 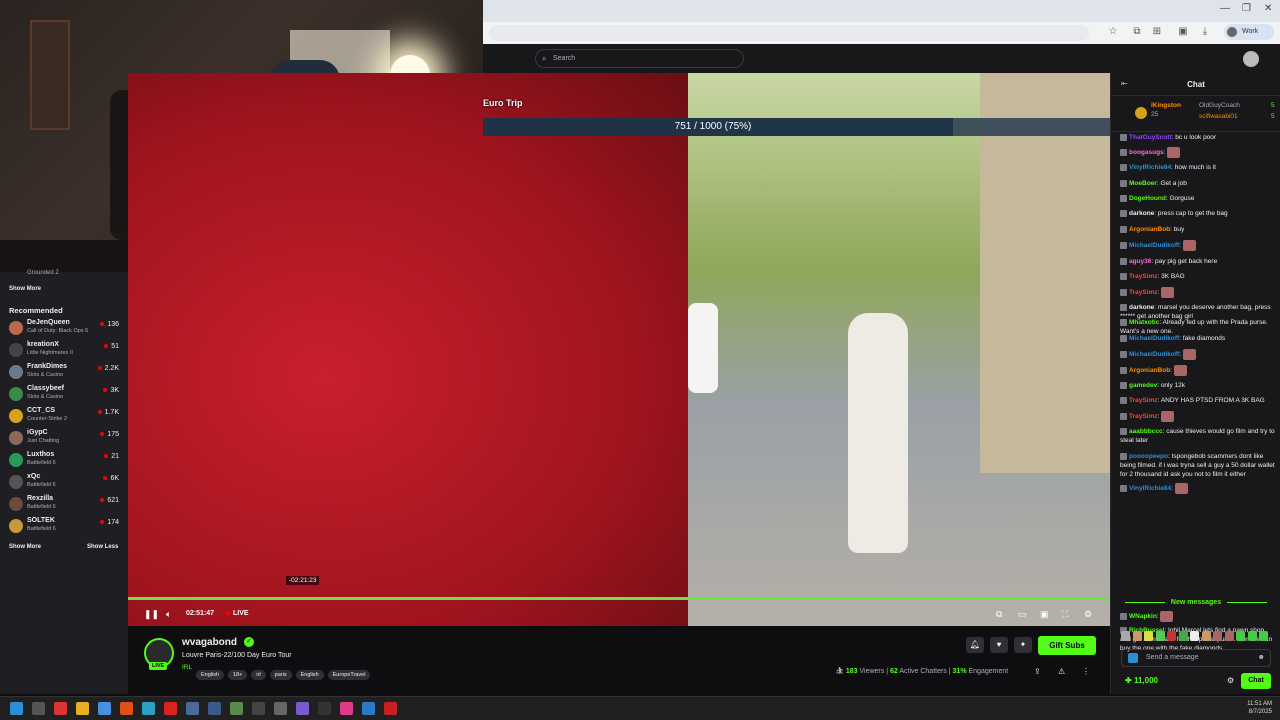 What do you see at coordinates (1065, 614) in the screenshot?
I see `fullscreen-icon: ⛶` at bounding box center [1065, 614].